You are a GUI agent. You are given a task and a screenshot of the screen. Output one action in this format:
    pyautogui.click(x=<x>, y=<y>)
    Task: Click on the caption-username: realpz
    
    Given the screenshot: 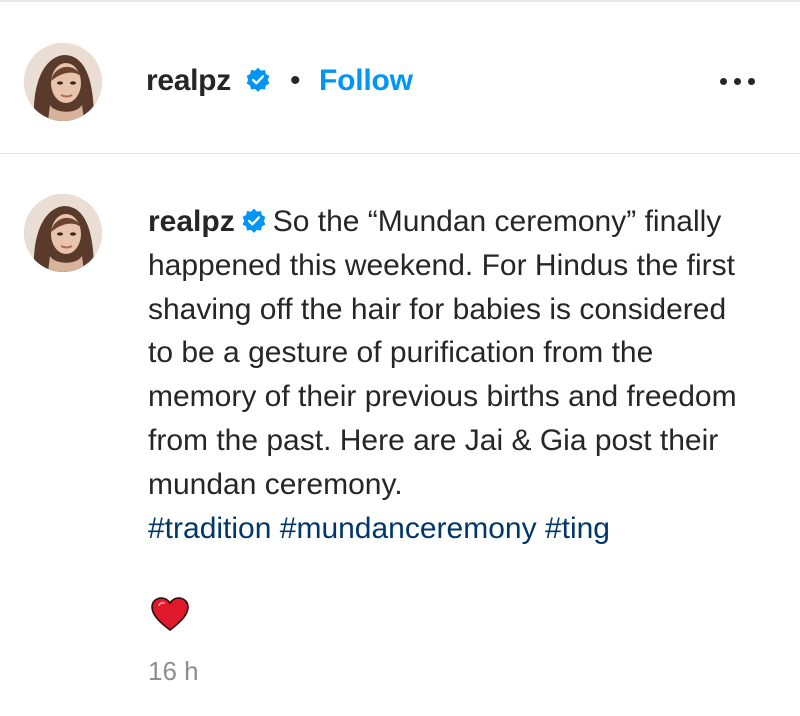 What is the action you would take?
    pyautogui.click(x=191, y=221)
    